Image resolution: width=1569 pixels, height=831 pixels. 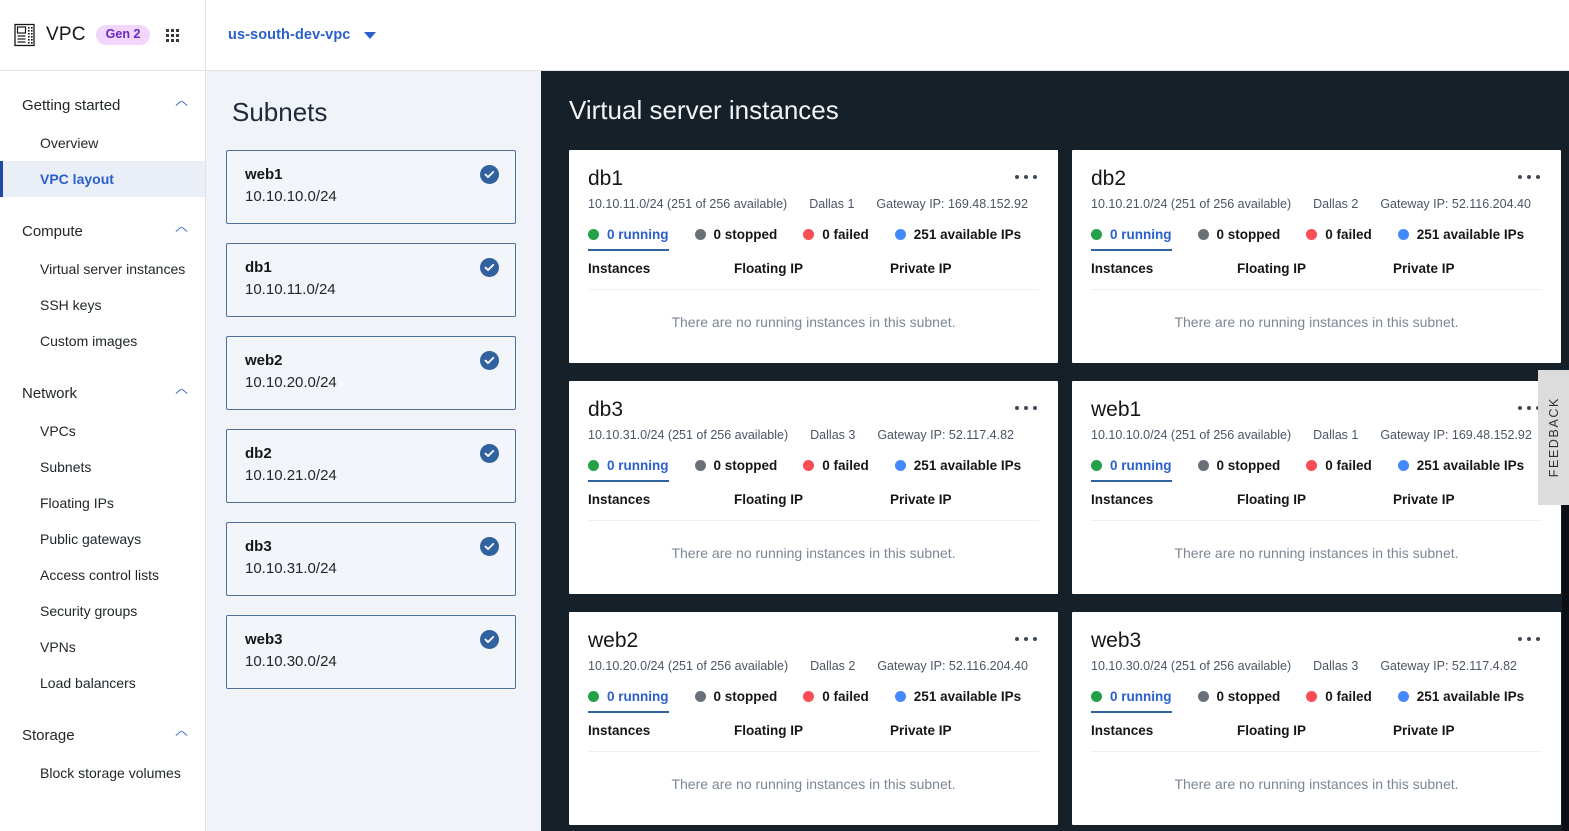 I want to click on nav-group-storage: Storage, so click(x=102, y=735).